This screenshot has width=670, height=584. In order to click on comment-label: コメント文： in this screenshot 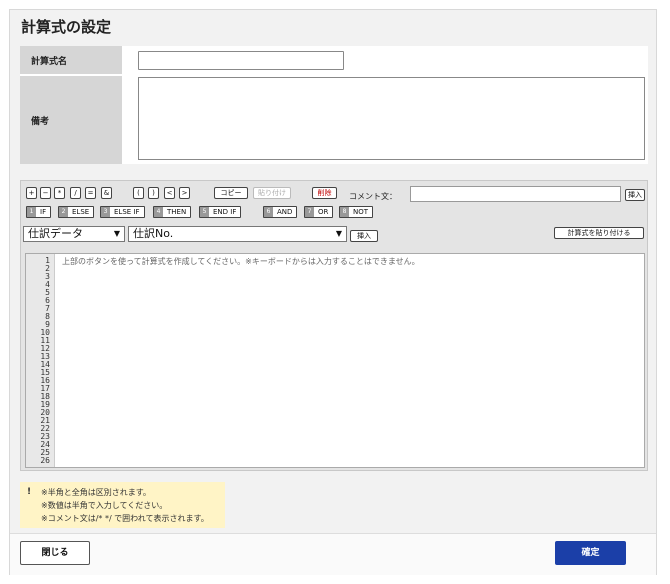, I will do `click(373, 196)`.